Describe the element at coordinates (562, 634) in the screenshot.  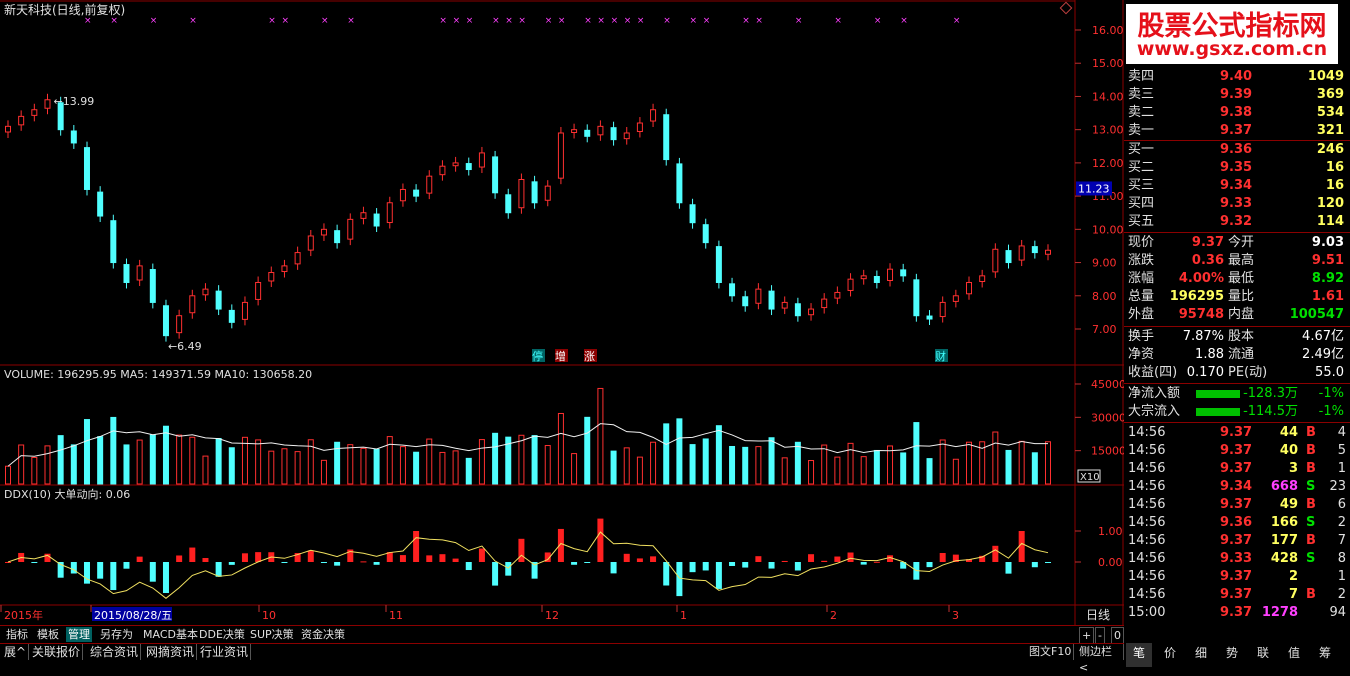
I see `indicator-toolbar: 指标 模板 管理 另存为 MACD基本 DDE决策 SUP决策 资金决策 + -0` at that location.